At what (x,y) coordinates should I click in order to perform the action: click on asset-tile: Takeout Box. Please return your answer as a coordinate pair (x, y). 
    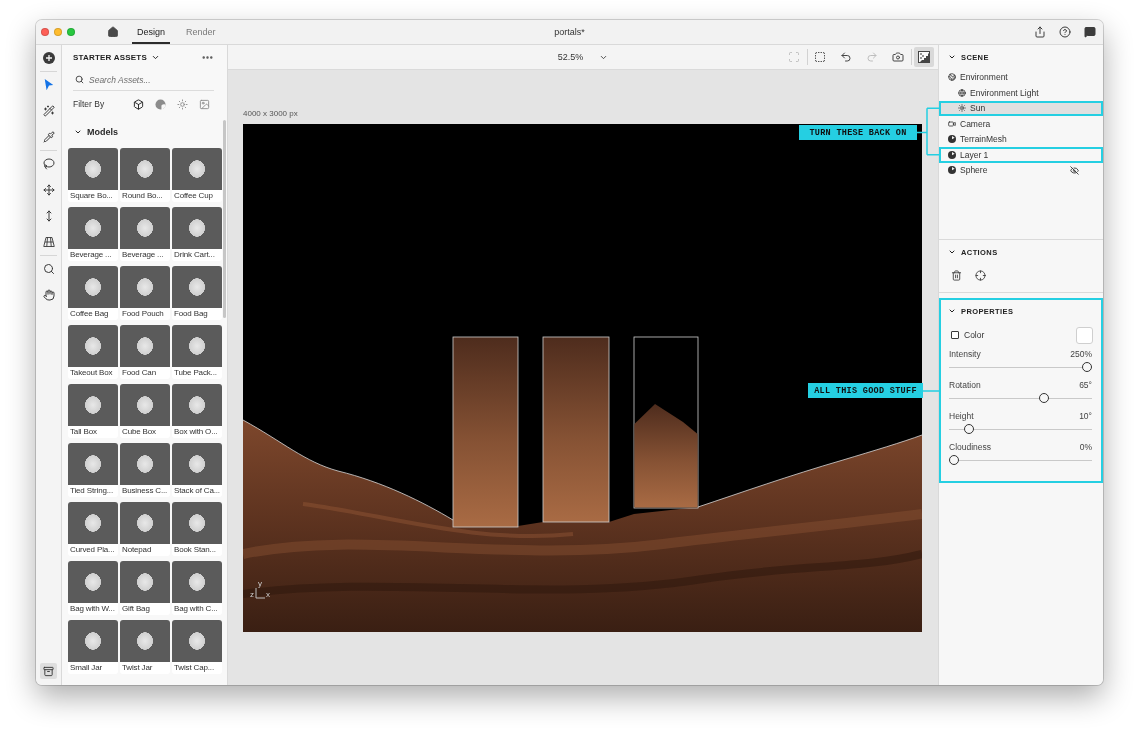
    Looking at the image, I should click on (93, 352).